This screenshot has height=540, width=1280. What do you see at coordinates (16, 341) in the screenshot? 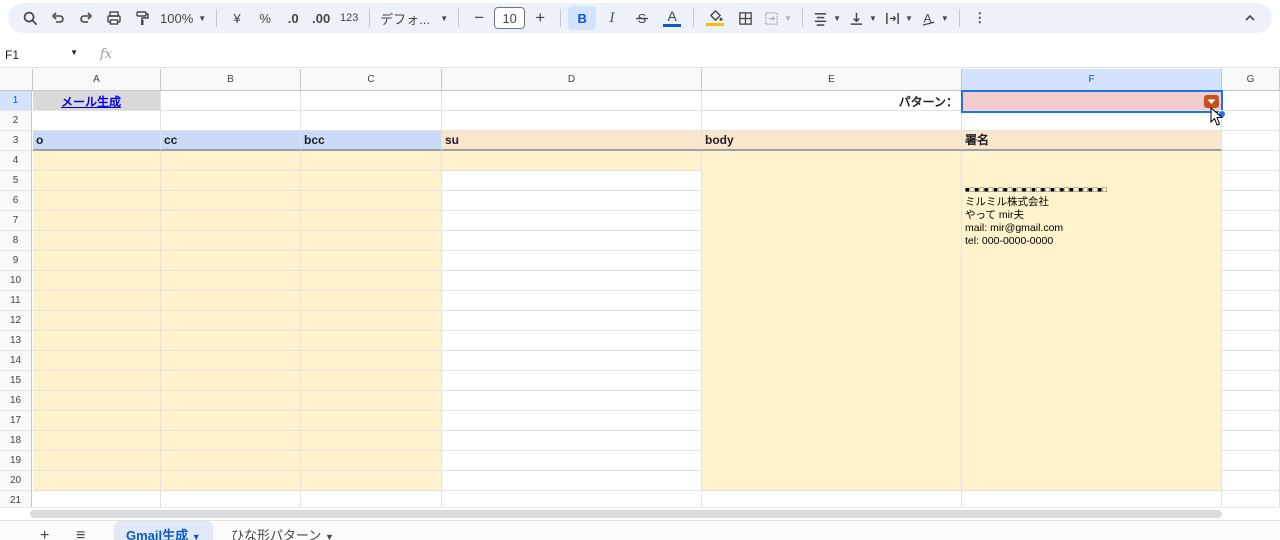
I see `row-header: 13` at bounding box center [16, 341].